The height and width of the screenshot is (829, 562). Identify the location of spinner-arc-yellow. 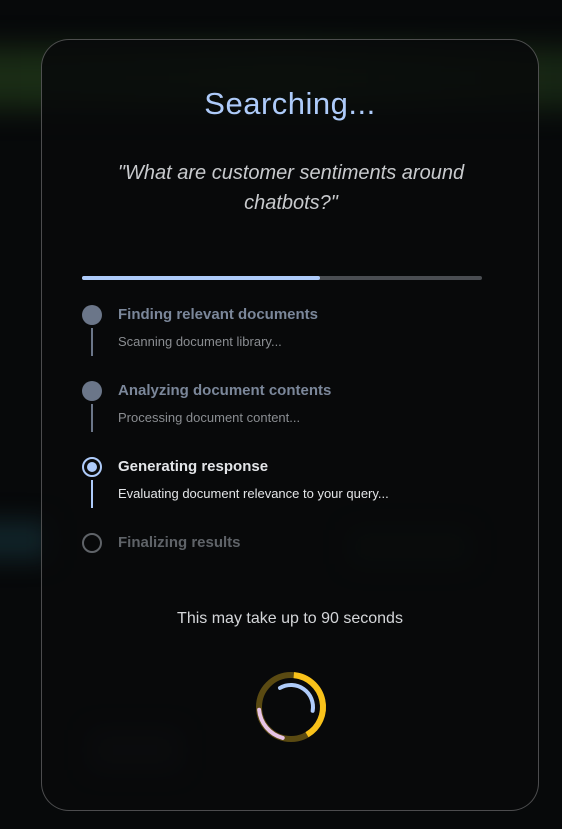
(309, 705).